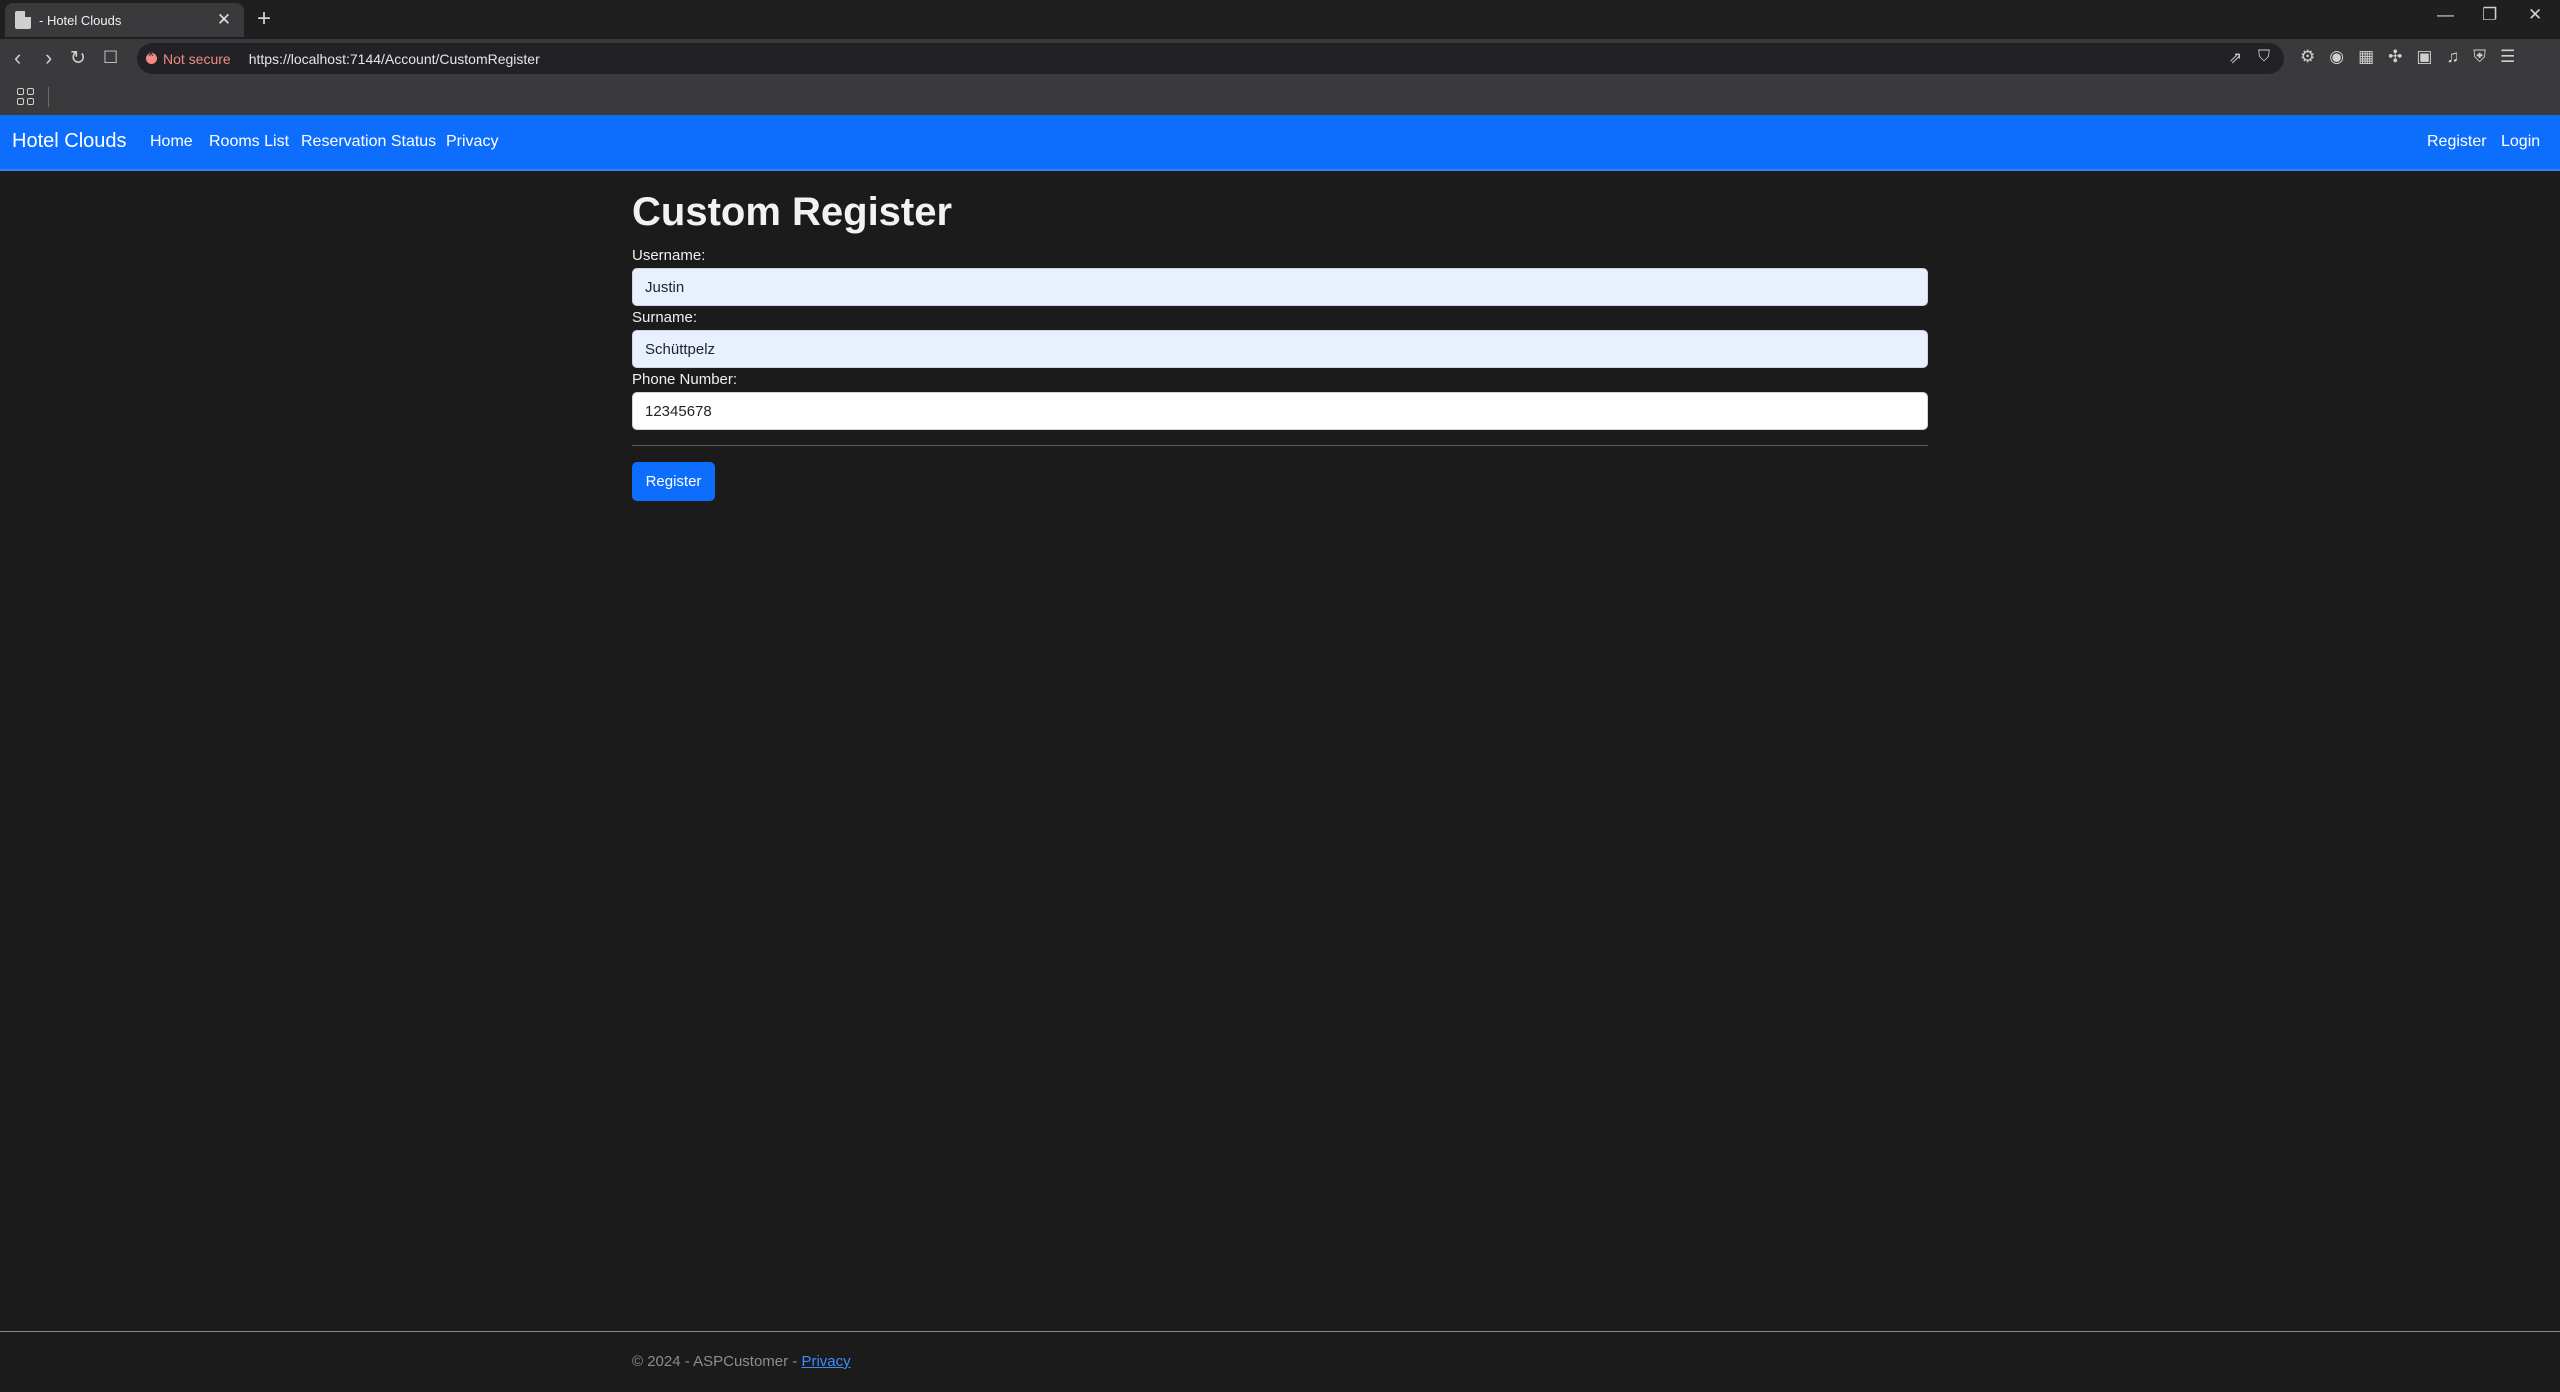 The image size is (2560, 1392). Describe the element at coordinates (2535, 15) in the screenshot. I see `window-close-button: ✕` at that location.